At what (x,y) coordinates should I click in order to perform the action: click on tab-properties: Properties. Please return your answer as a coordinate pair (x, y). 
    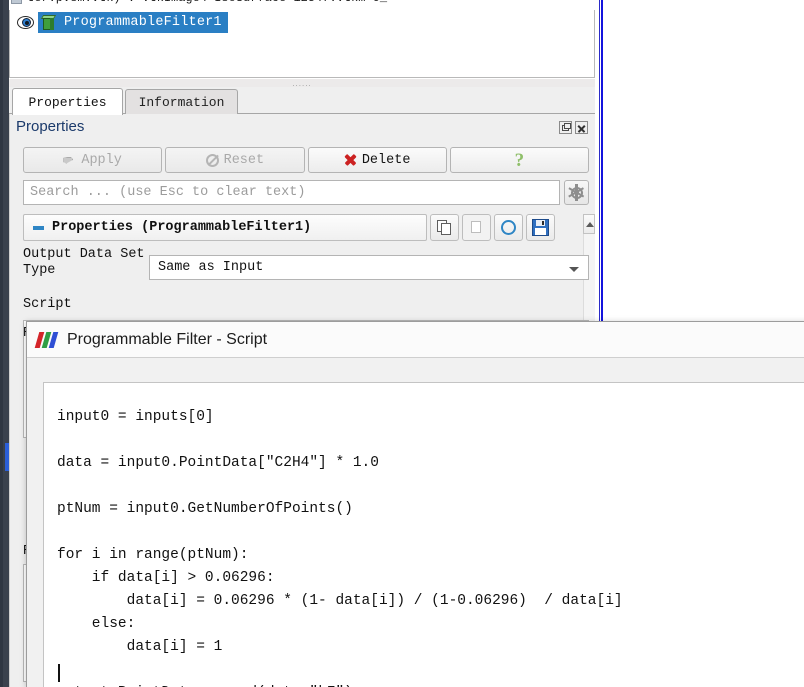
    Looking at the image, I should click on (67, 101).